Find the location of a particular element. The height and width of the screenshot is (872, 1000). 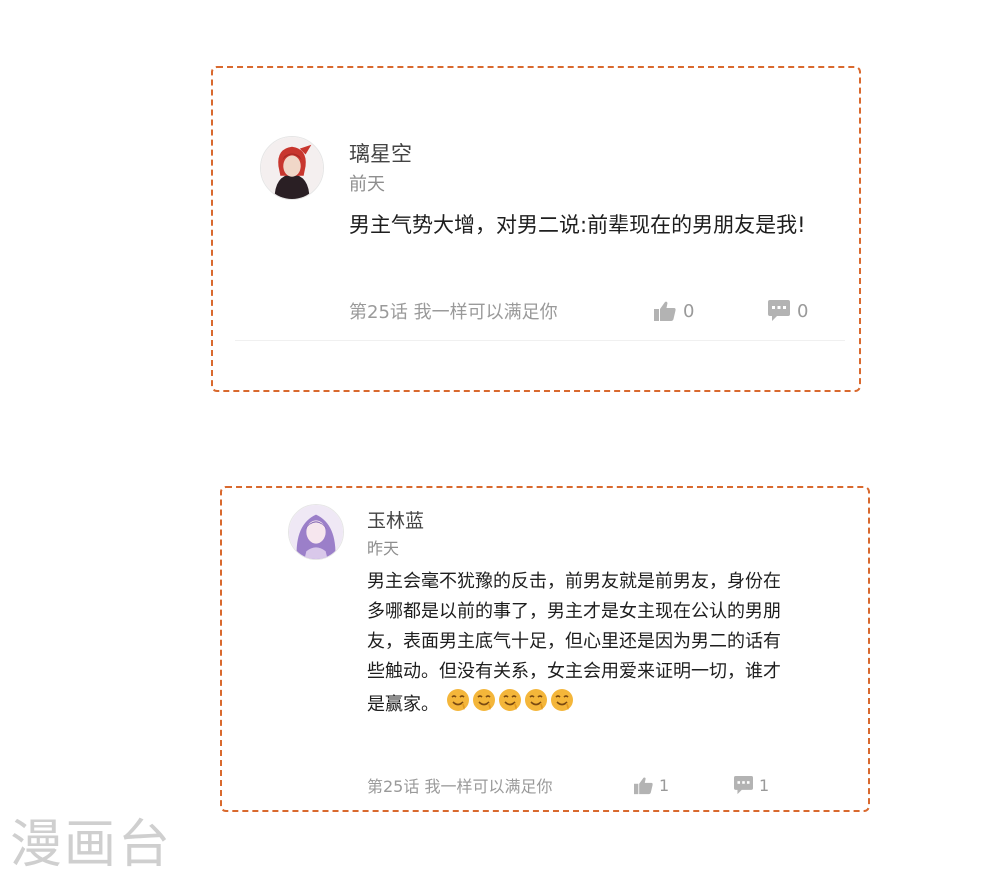

reply-count: 1 is located at coordinates (764, 785).